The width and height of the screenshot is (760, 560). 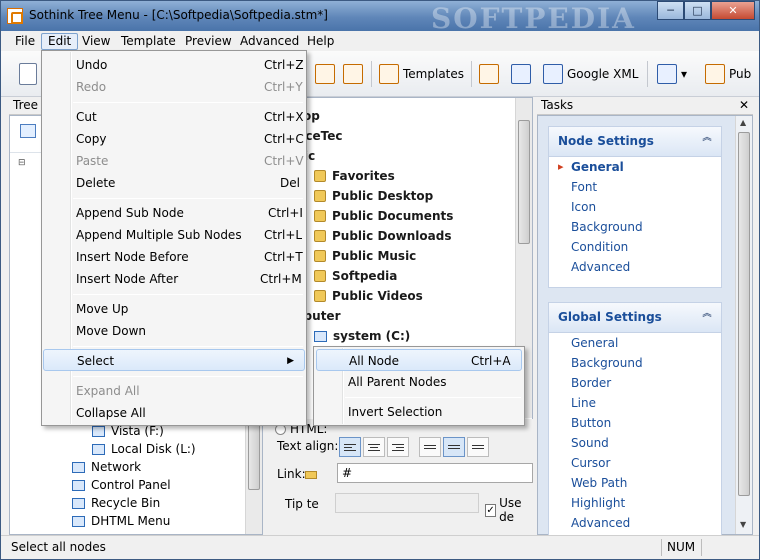 I want to click on tasks-scroll-thumb, so click(x=744, y=314).